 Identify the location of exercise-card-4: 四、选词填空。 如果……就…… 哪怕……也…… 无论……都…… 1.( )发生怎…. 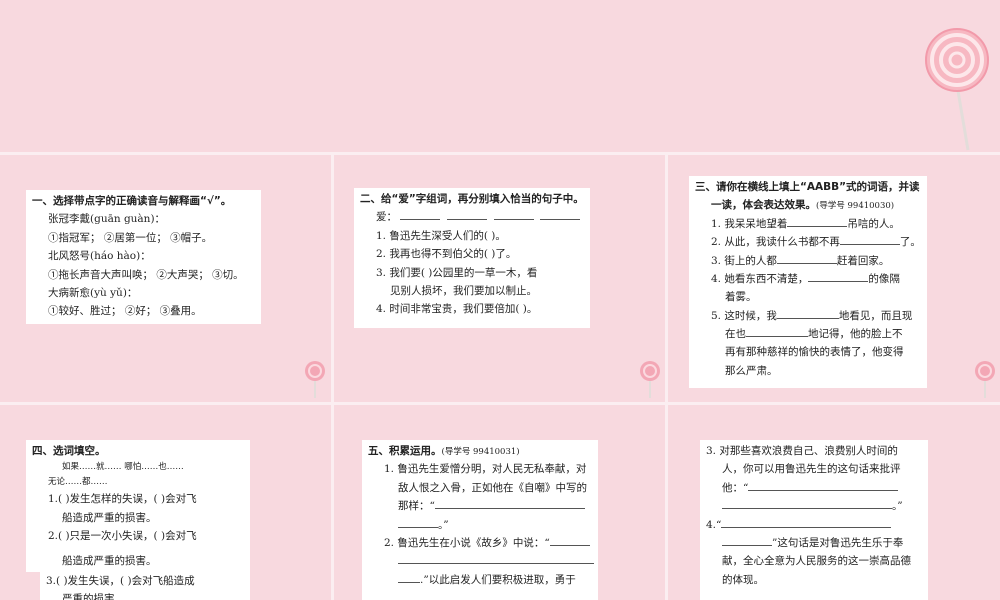
(138, 498).